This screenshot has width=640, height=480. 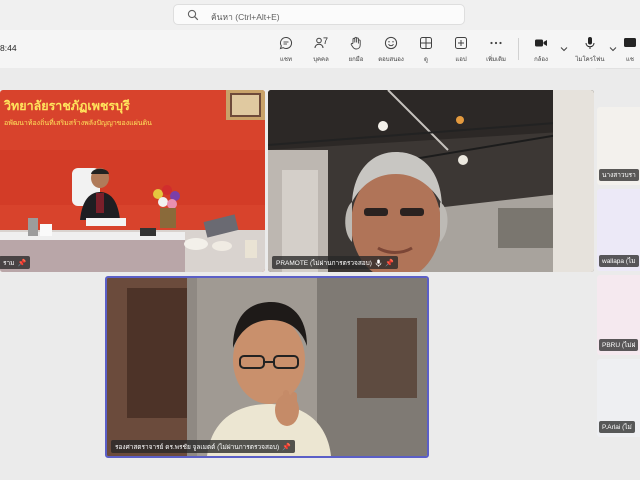 I want to click on people-button: 7 บุคคล, so click(x=321, y=50).